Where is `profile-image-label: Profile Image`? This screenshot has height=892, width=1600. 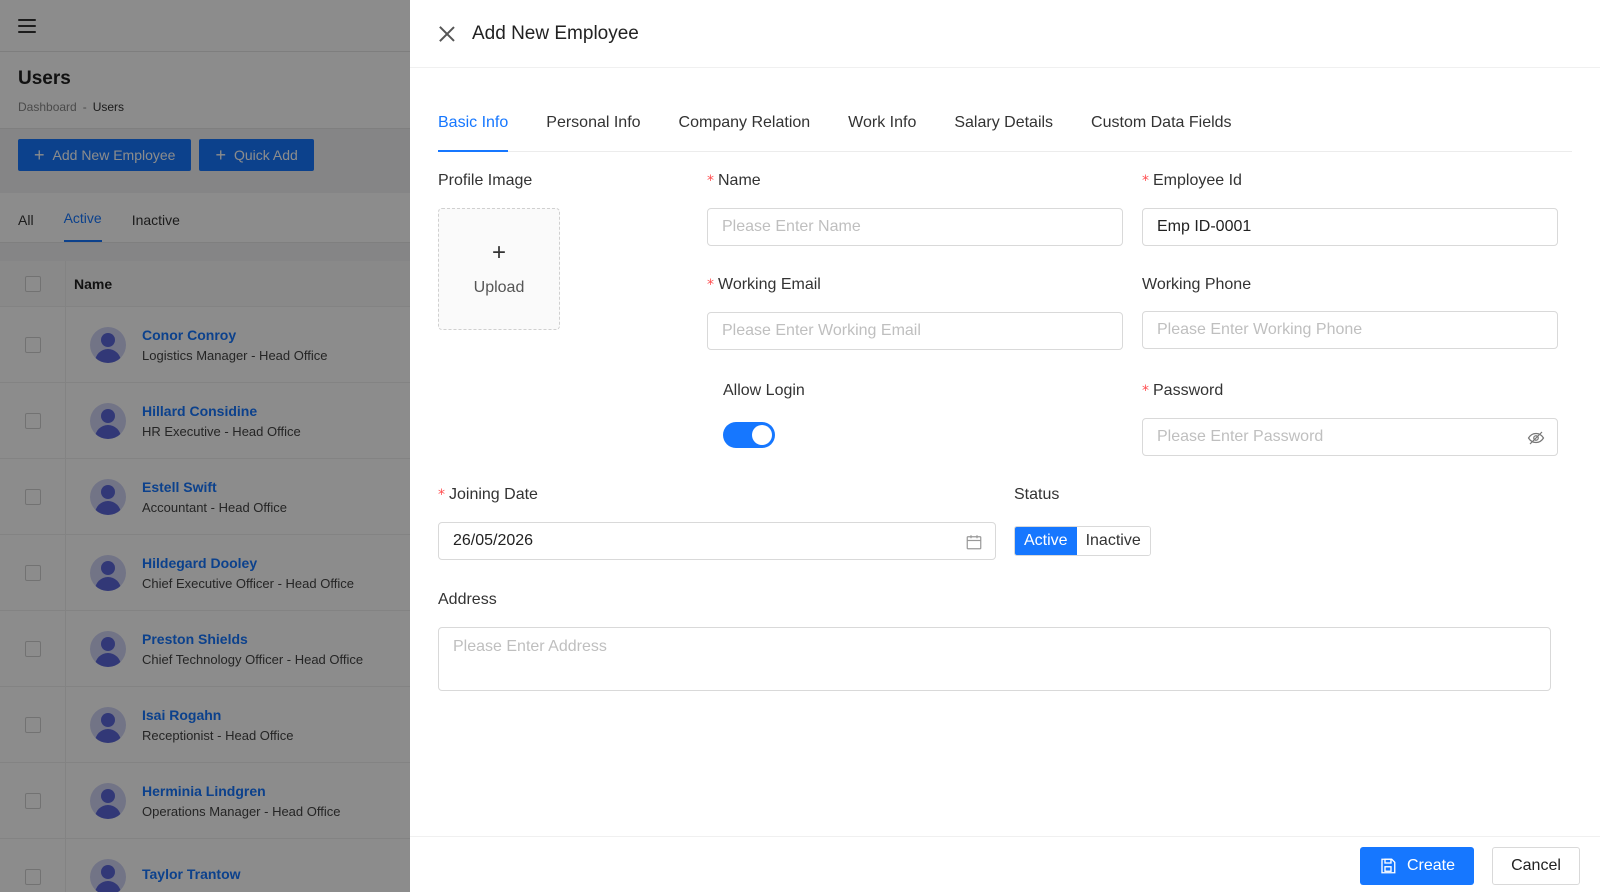
profile-image-label: Profile Image is located at coordinates (485, 180).